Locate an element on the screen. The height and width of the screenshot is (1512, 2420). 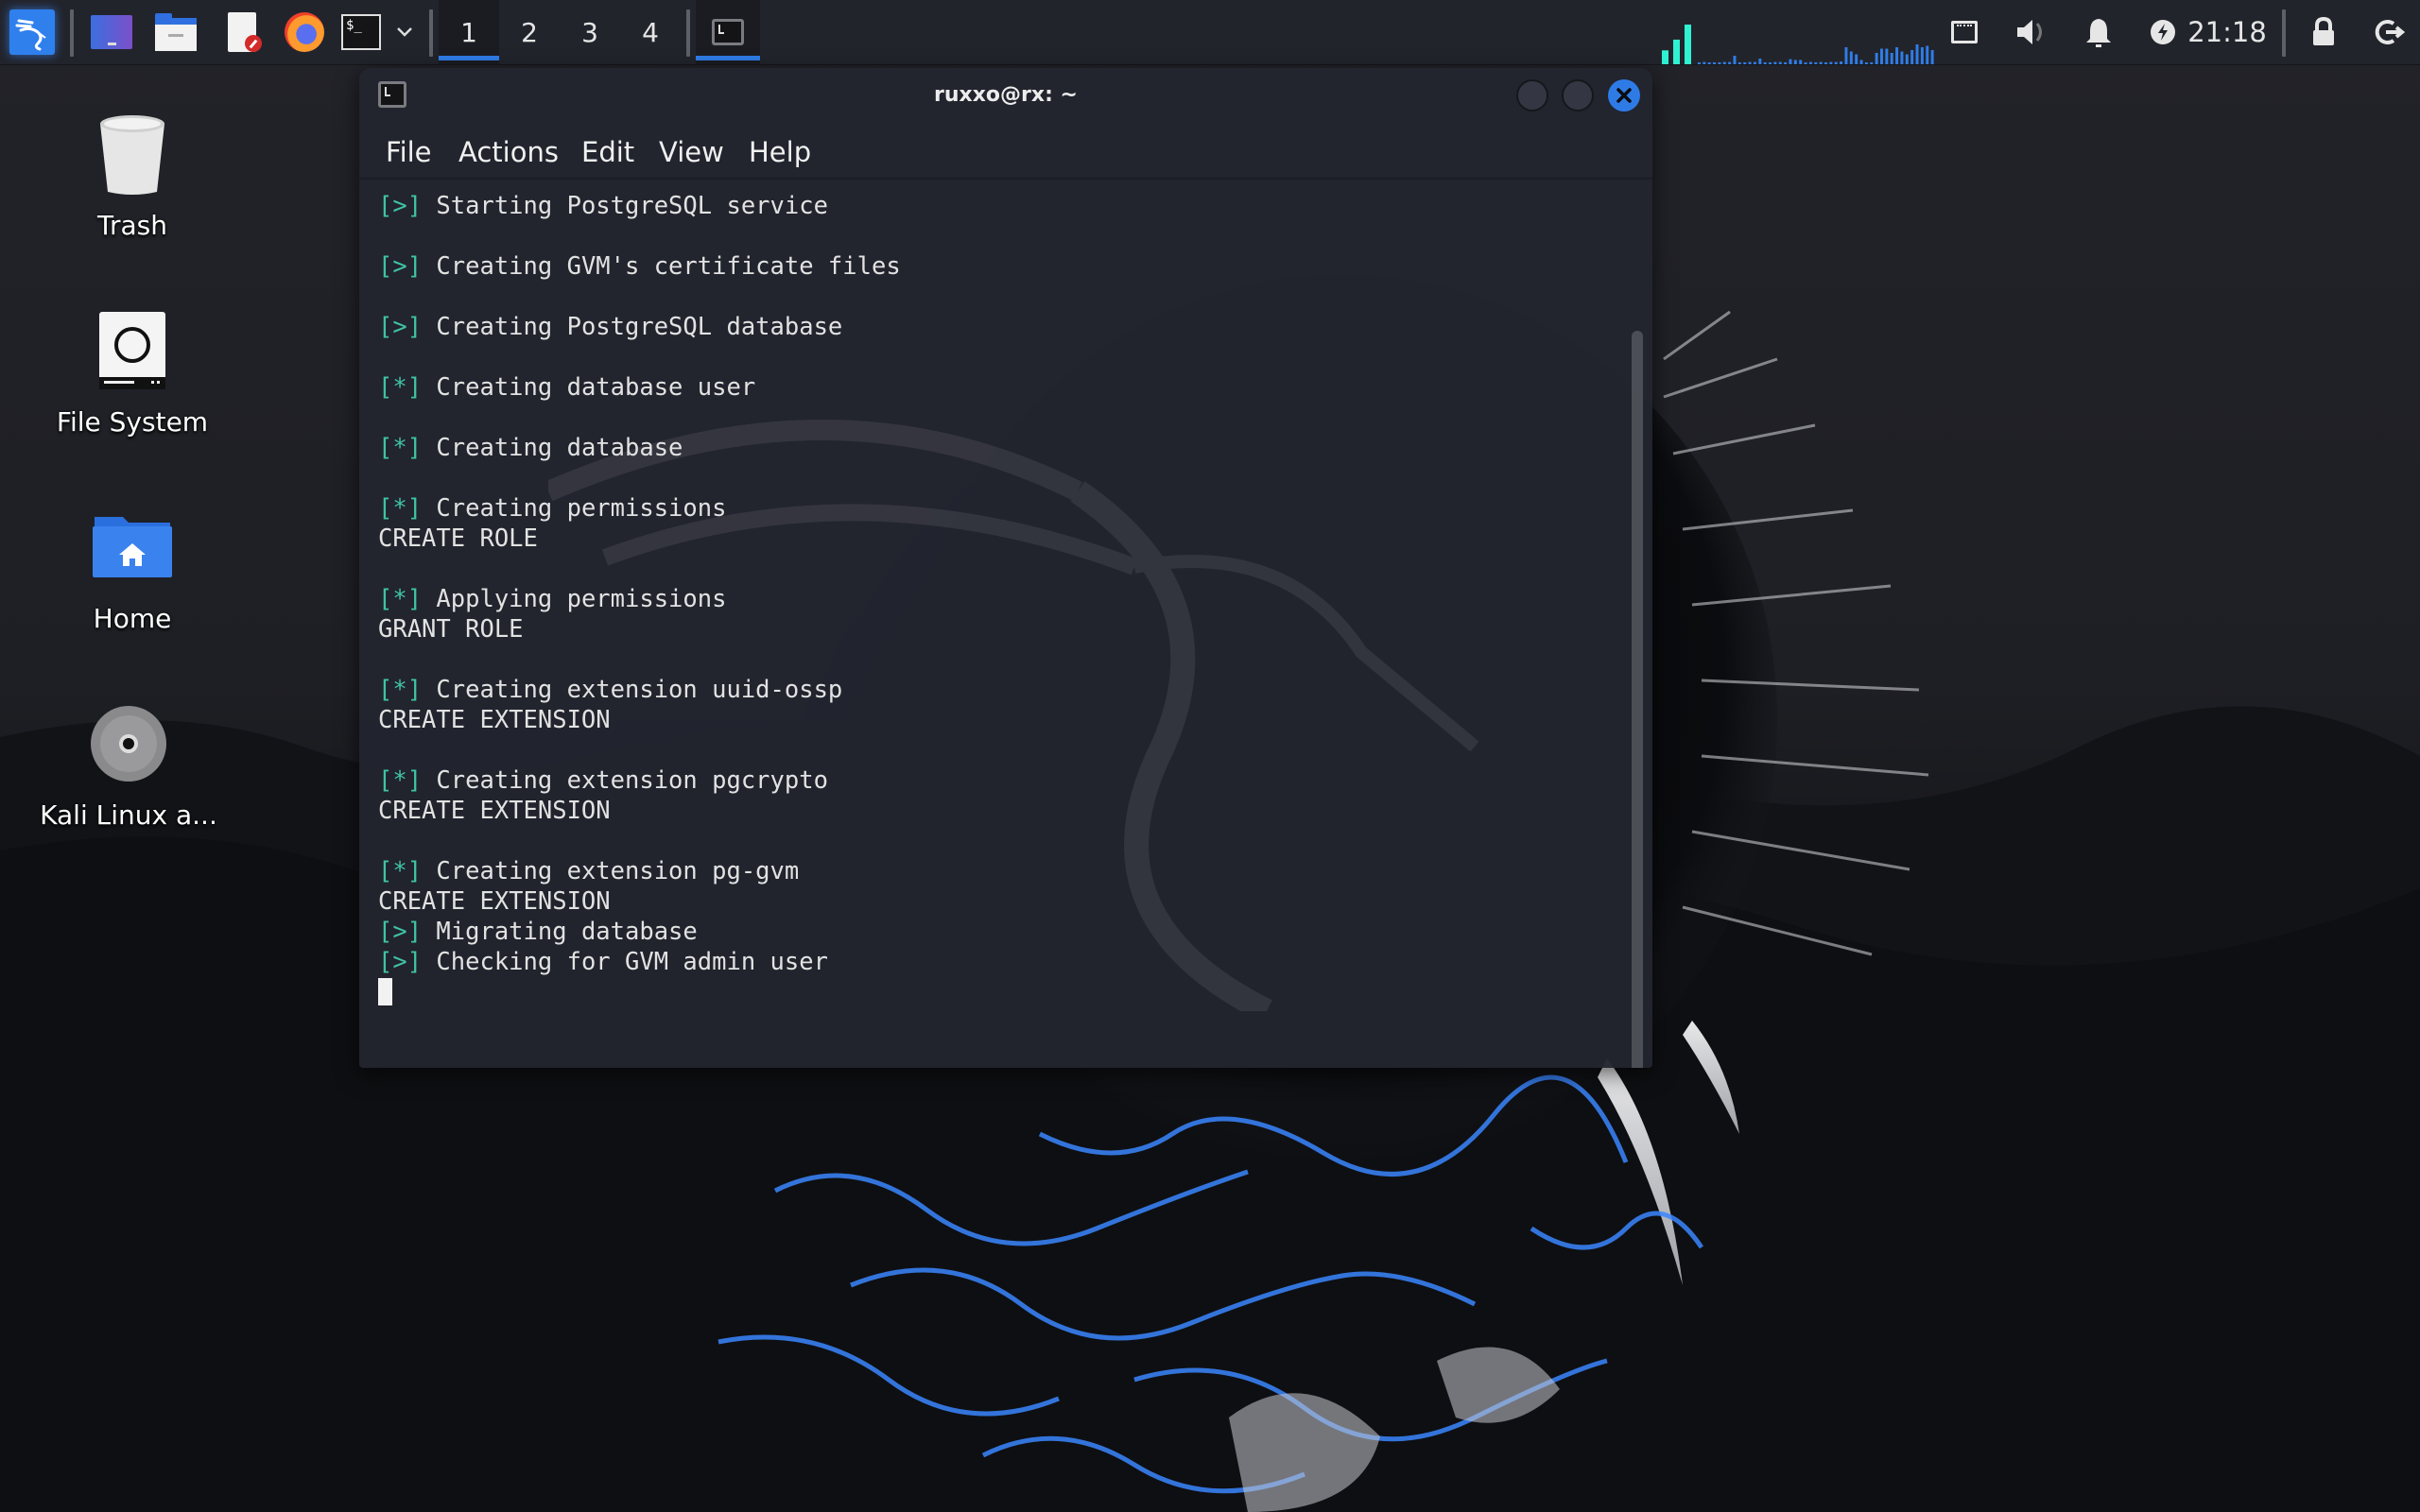
window-titlebar: ruxxo@rx: ~ is located at coordinates (1005, 95).